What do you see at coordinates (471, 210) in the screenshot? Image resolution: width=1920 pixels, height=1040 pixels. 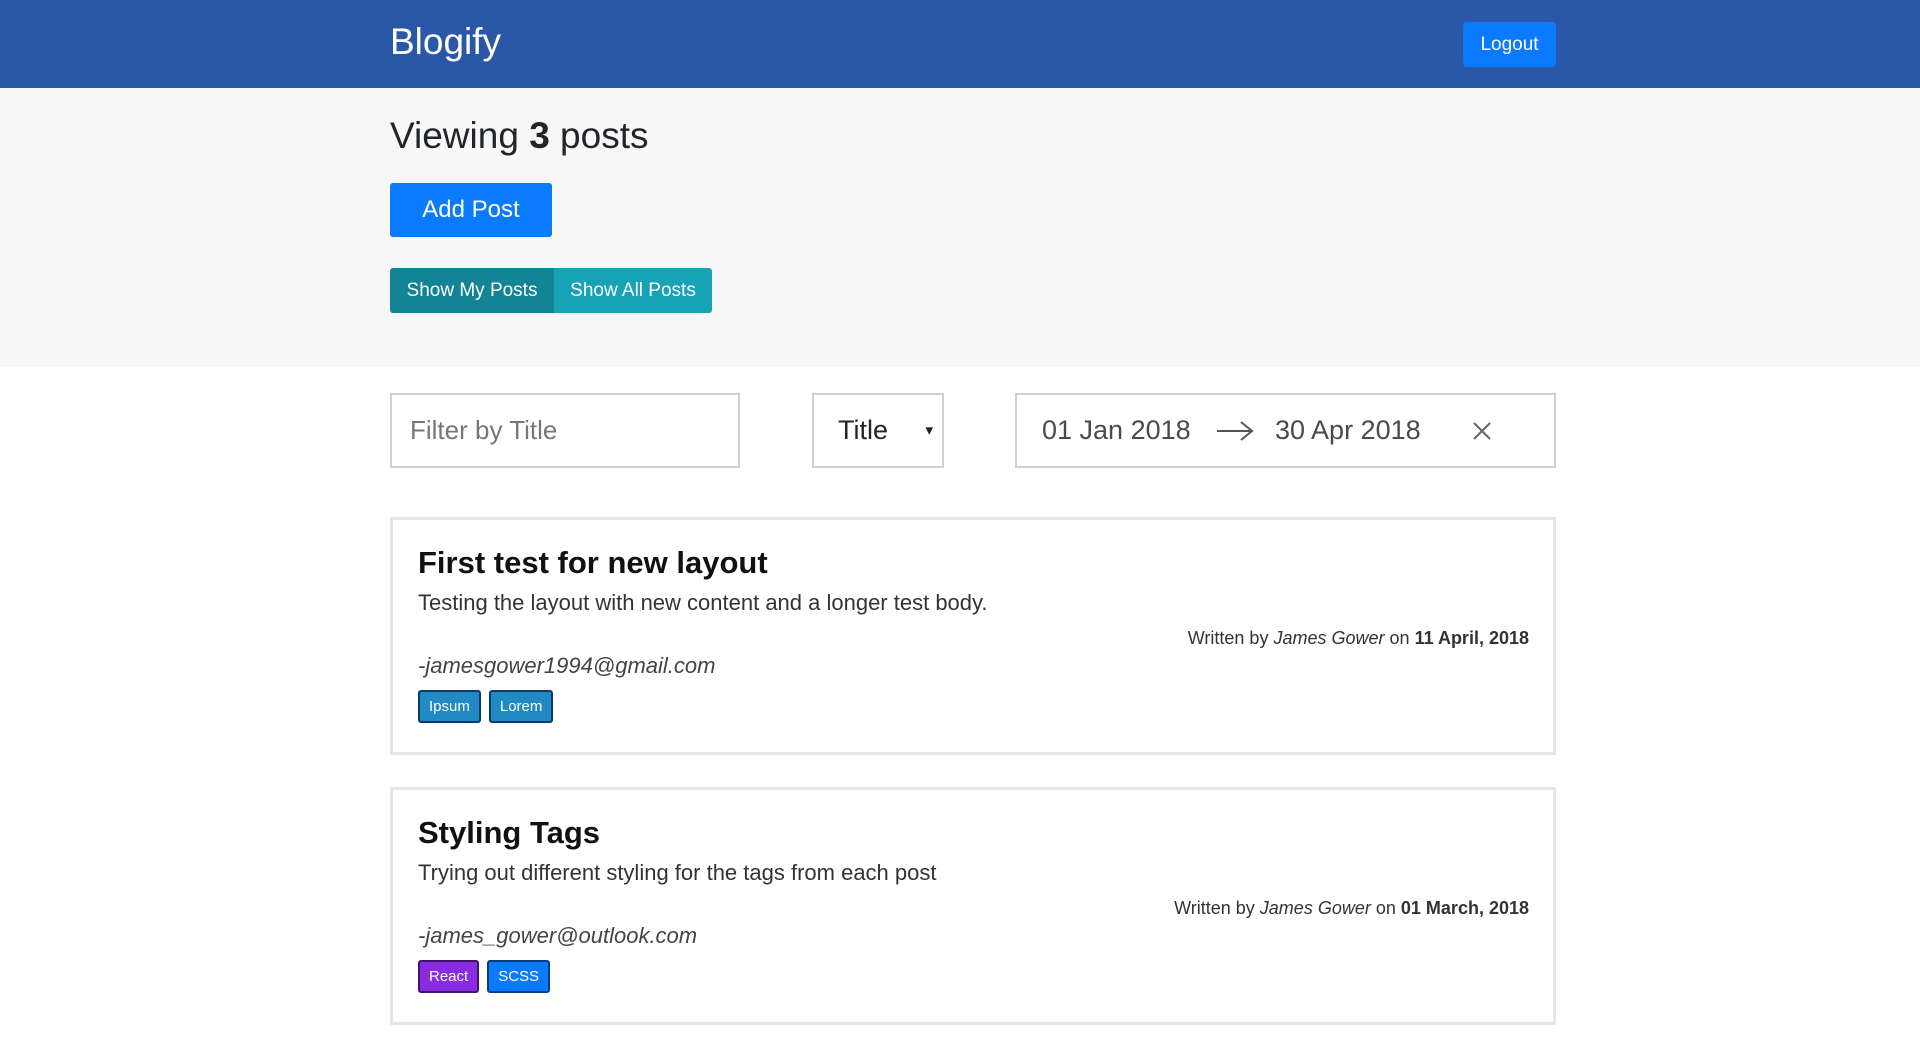 I see `add-post-button: Add Post` at bounding box center [471, 210].